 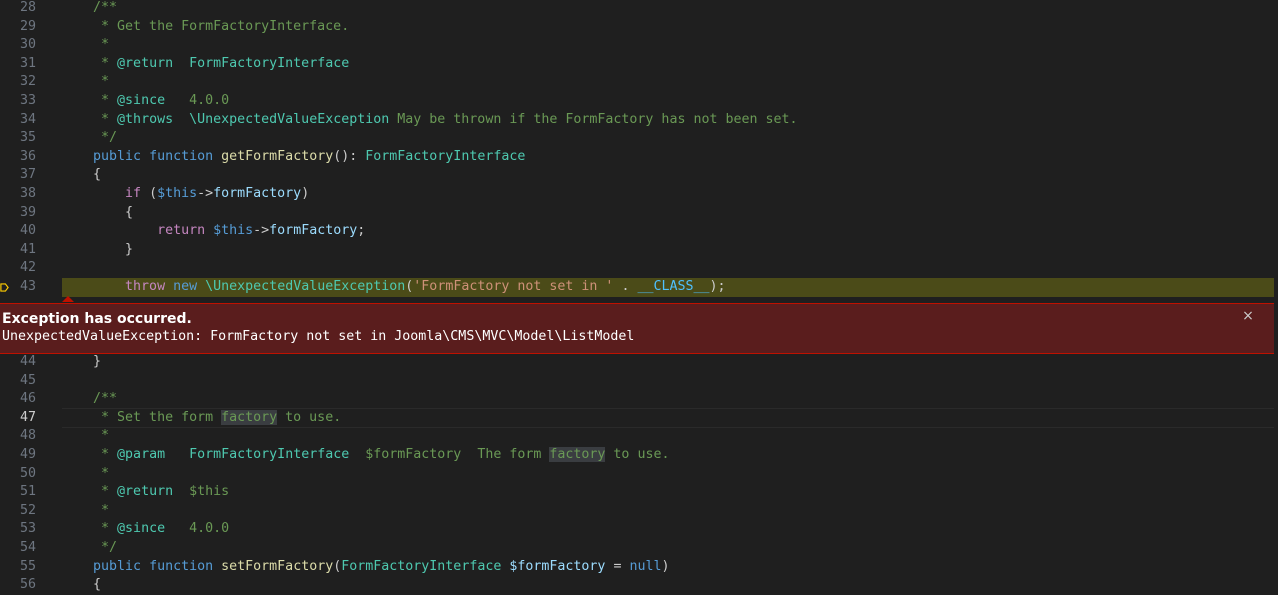 What do you see at coordinates (18, 381) in the screenshot?
I see `line-number: 45` at bounding box center [18, 381].